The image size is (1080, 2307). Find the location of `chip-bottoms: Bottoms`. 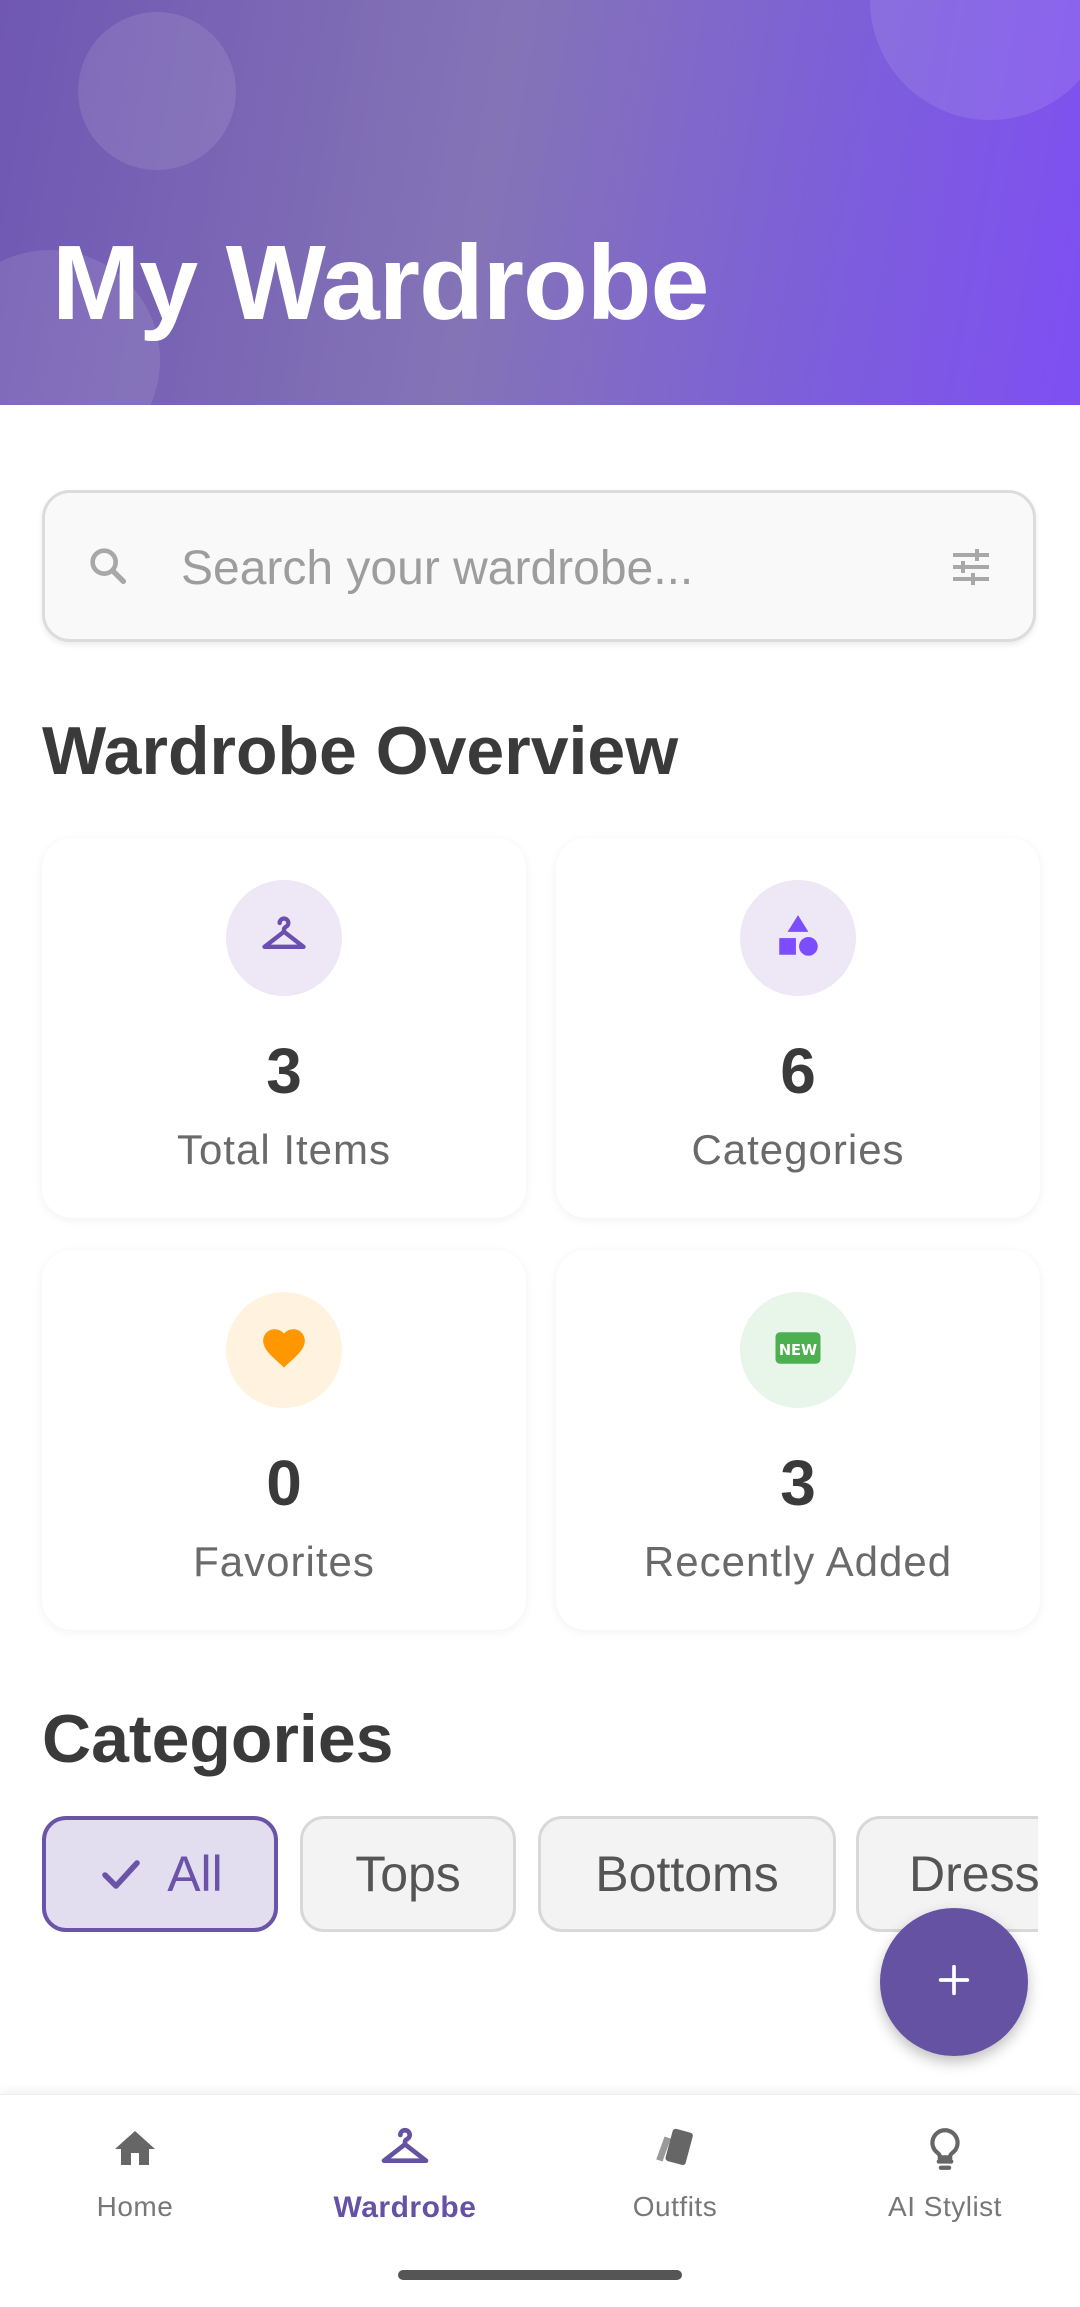

chip-bottoms: Bottoms is located at coordinates (687, 1874).